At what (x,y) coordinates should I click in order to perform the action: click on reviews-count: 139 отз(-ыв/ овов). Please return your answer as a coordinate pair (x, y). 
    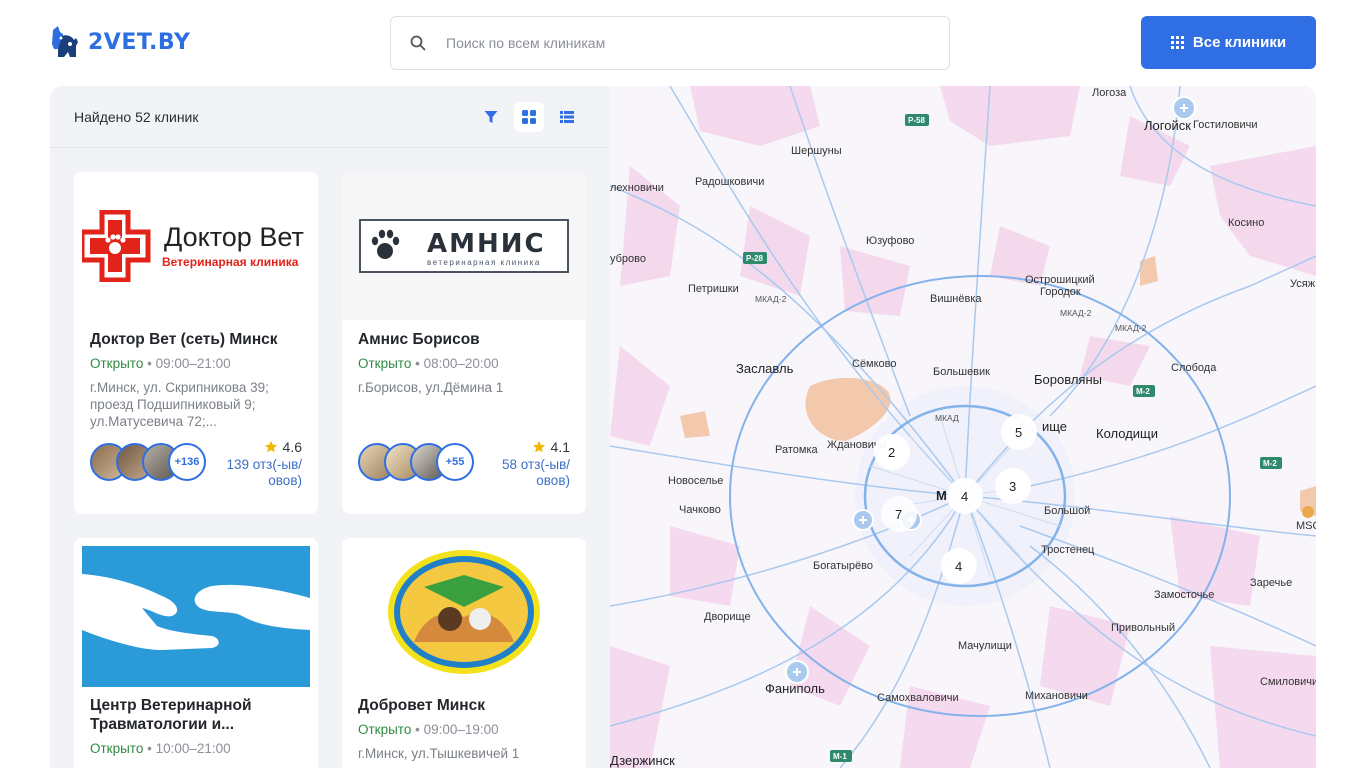
    Looking at the image, I should click on (261, 473).